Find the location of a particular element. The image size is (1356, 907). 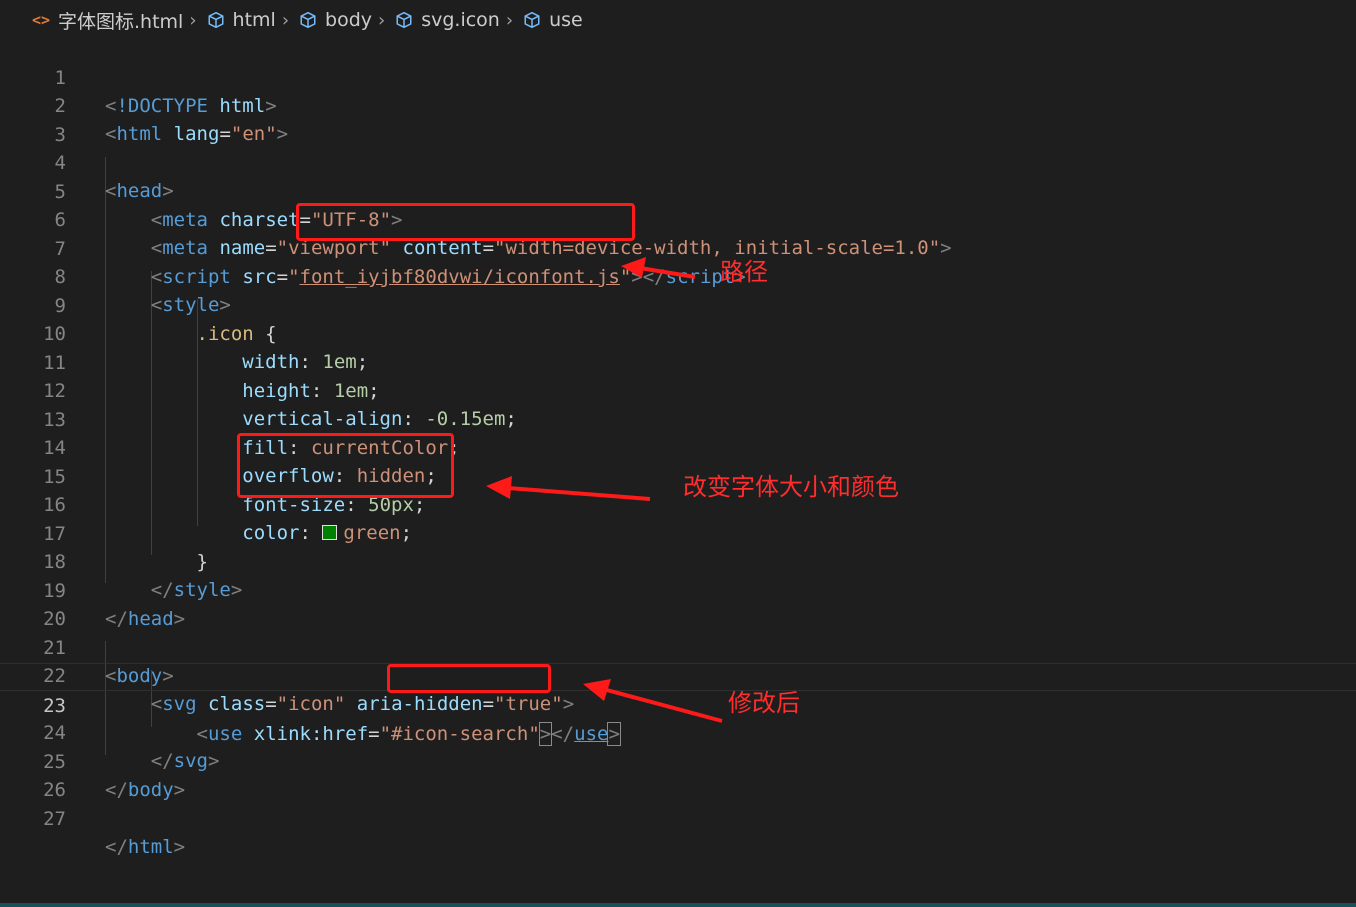

breadcrumb-body: body › is located at coordinates (345, 20).